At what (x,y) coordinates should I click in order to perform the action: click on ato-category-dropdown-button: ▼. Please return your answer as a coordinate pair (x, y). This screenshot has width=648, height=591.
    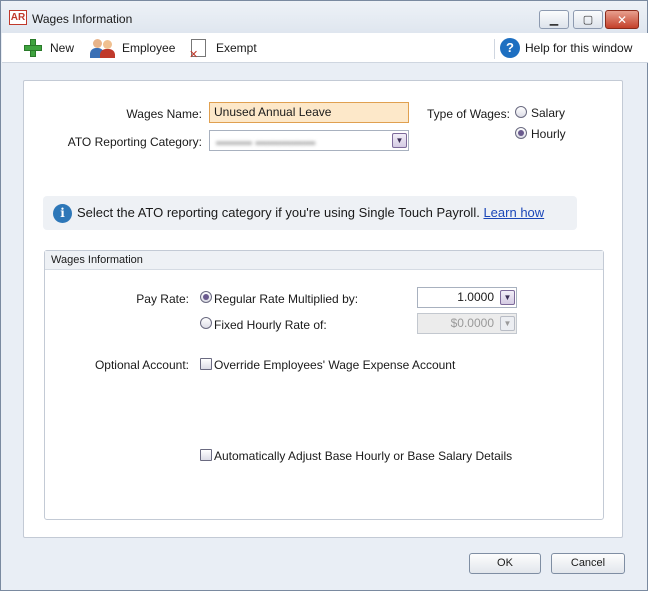
    Looking at the image, I should click on (399, 140).